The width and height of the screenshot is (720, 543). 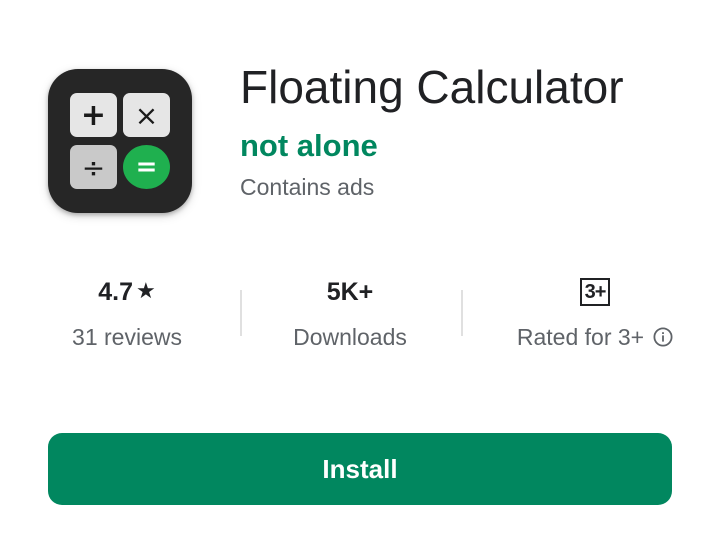 I want to click on reviews-count: 31 reviews, so click(x=127, y=337).